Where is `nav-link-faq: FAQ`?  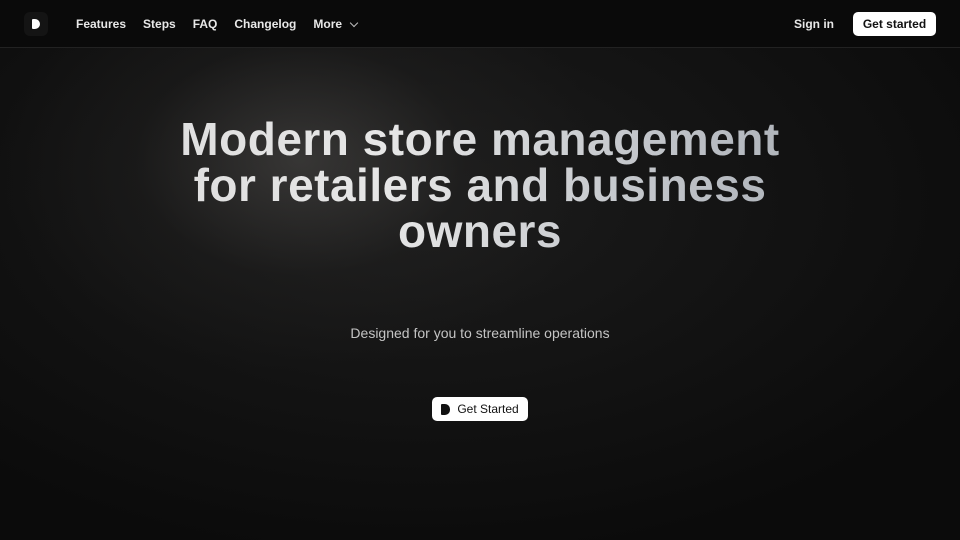
nav-link-faq: FAQ is located at coordinates (205, 24).